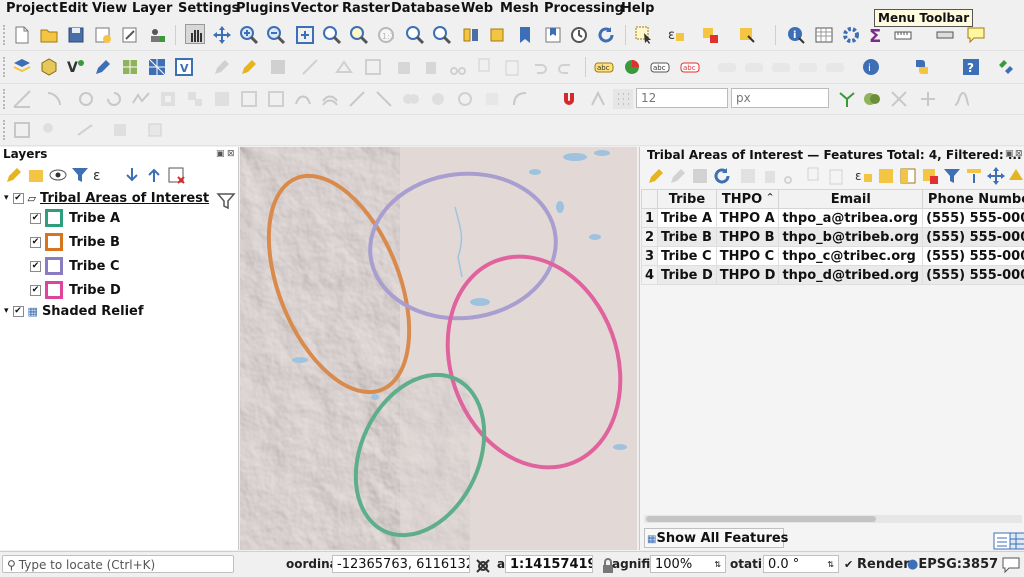 This screenshot has width=1024, height=577. Describe the element at coordinates (22, 130) in the screenshot. I see `georeference-icon` at that location.